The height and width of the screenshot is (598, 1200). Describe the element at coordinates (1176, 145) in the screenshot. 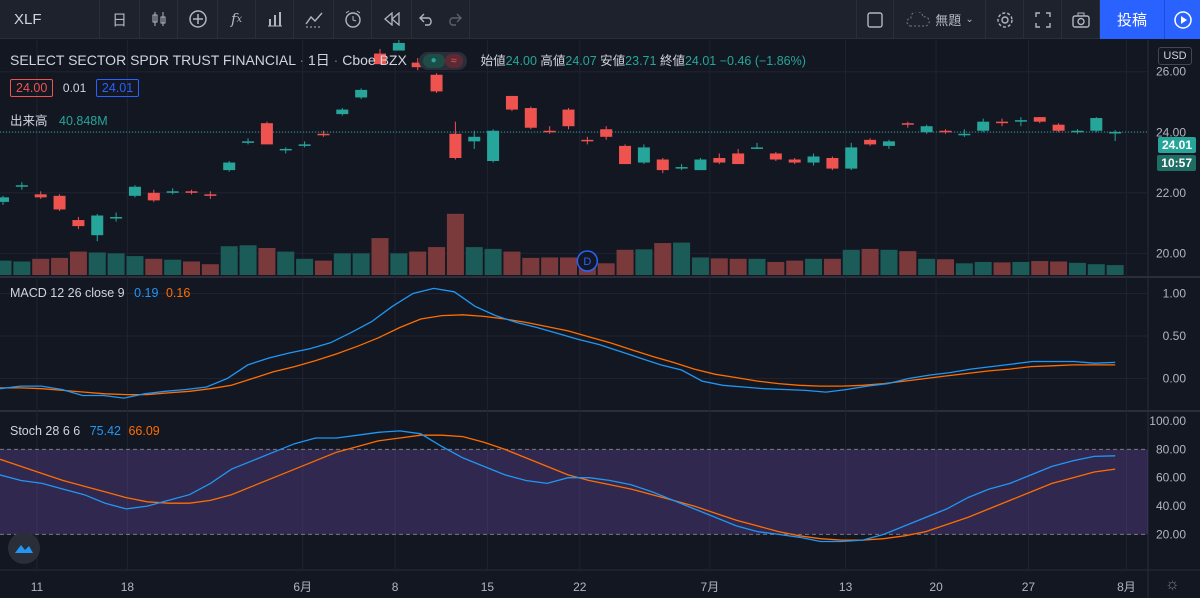

I see `last-price-tag: 24.01` at that location.